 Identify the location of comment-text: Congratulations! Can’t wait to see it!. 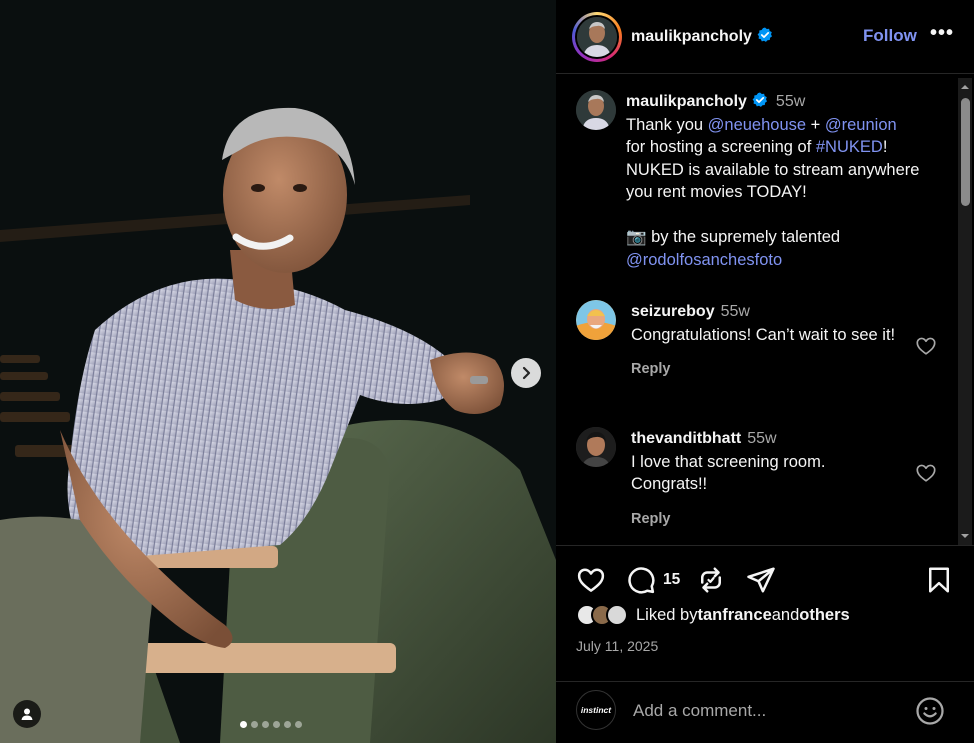
(763, 334).